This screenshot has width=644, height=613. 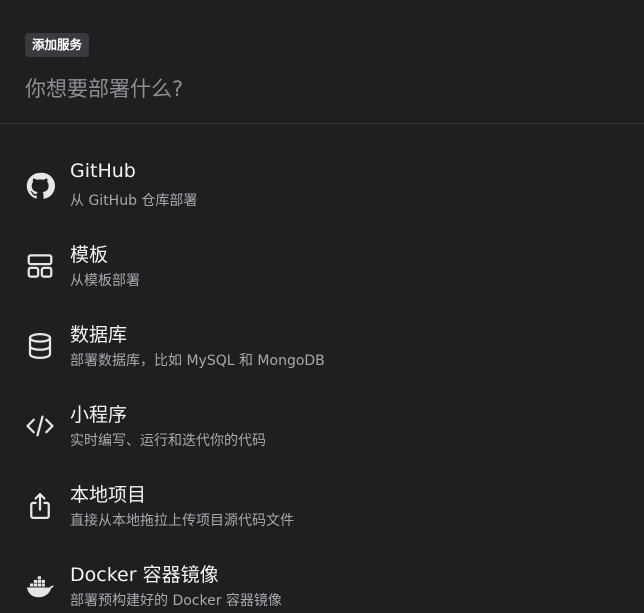 I want to click on search-input, so click(x=320, y=89).